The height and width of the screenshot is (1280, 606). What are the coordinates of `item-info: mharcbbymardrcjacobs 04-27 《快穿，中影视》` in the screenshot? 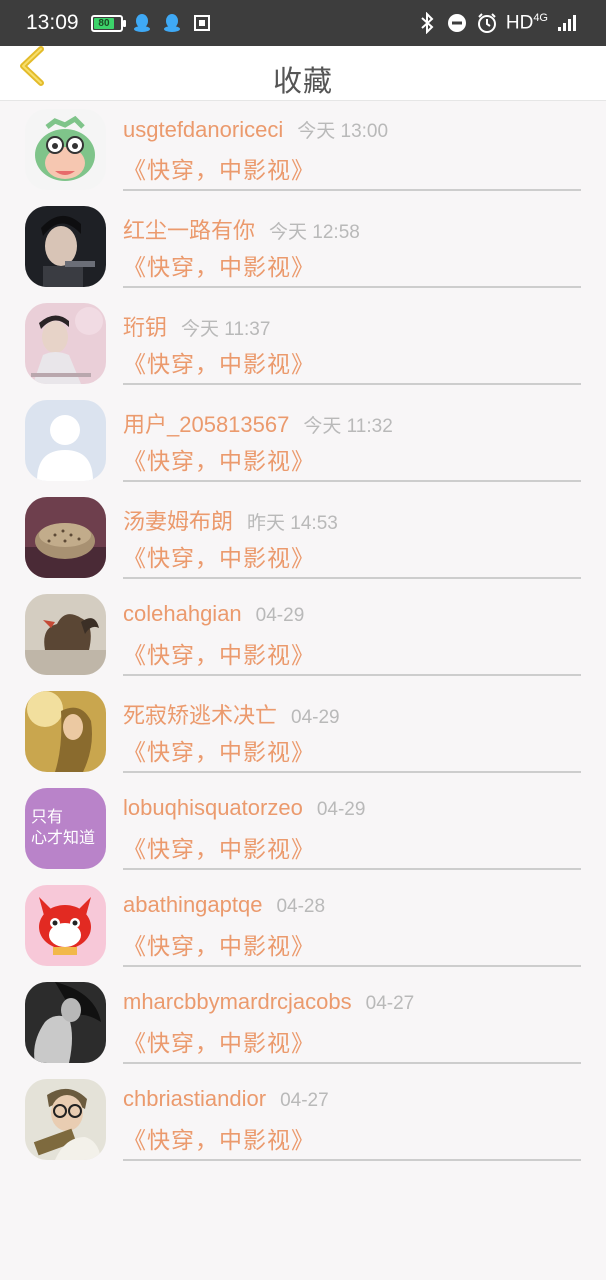 It's located at (352, 1019).